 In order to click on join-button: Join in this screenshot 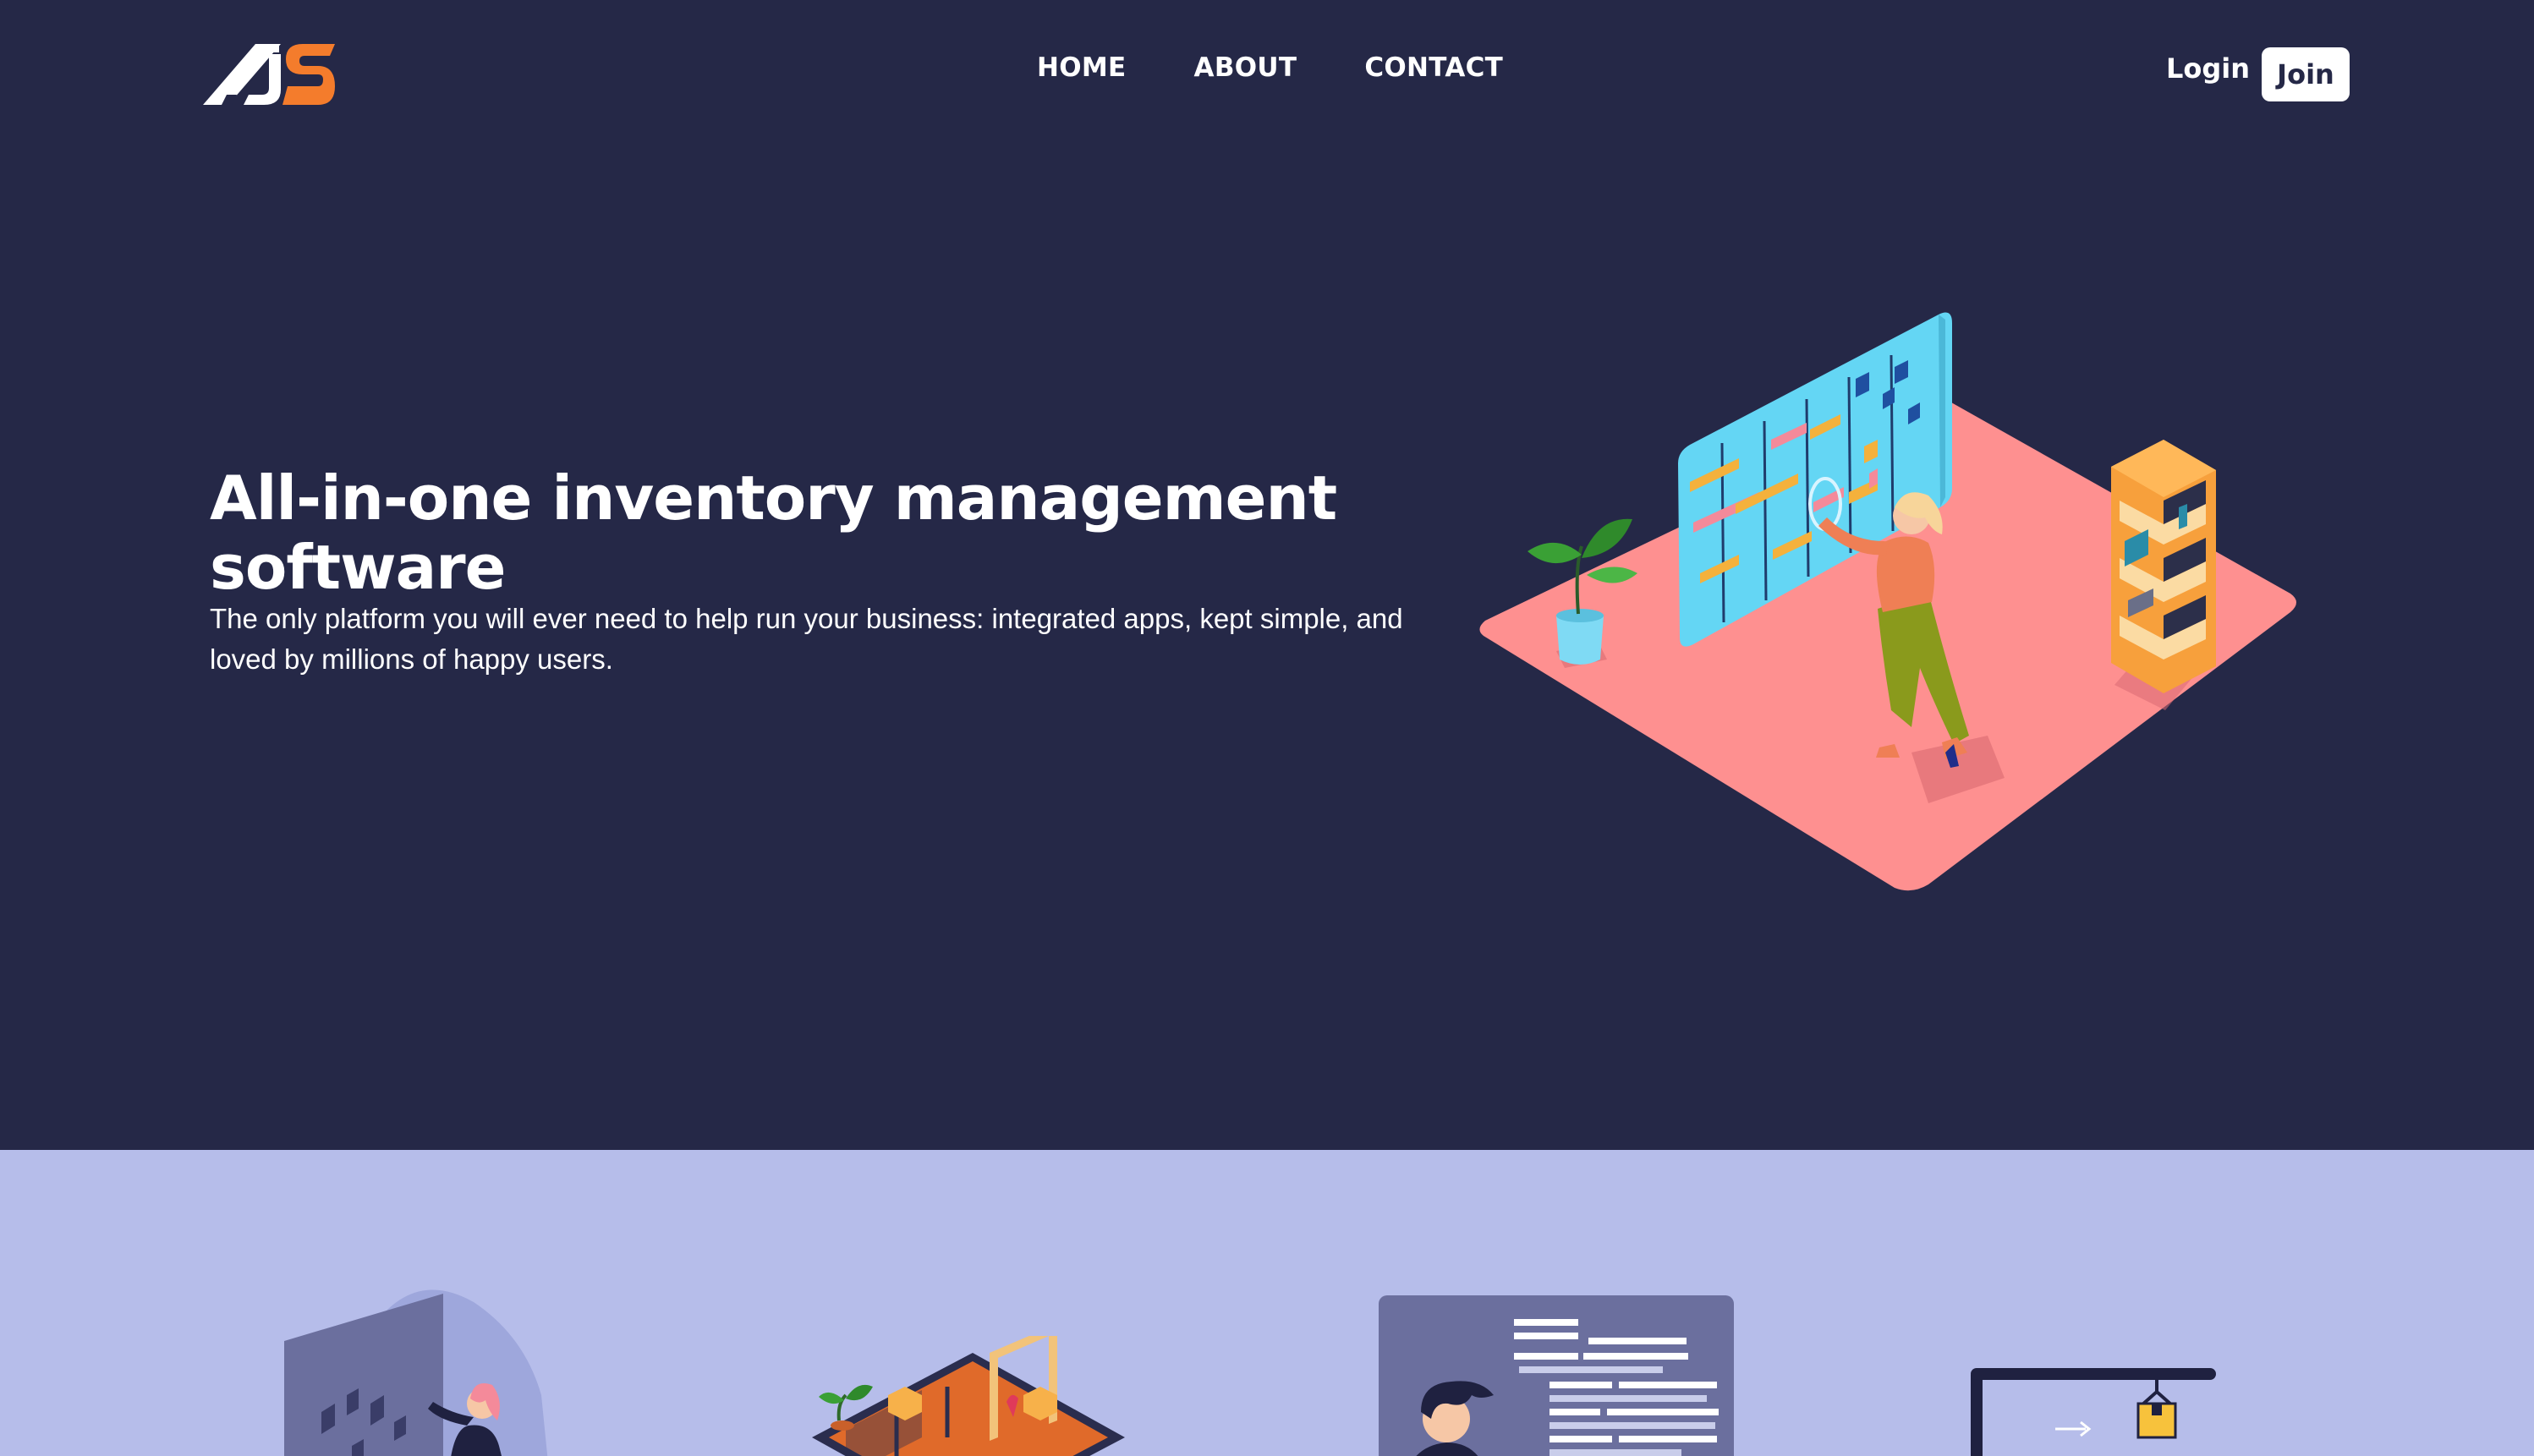, I will do `click(2306, 74)`.